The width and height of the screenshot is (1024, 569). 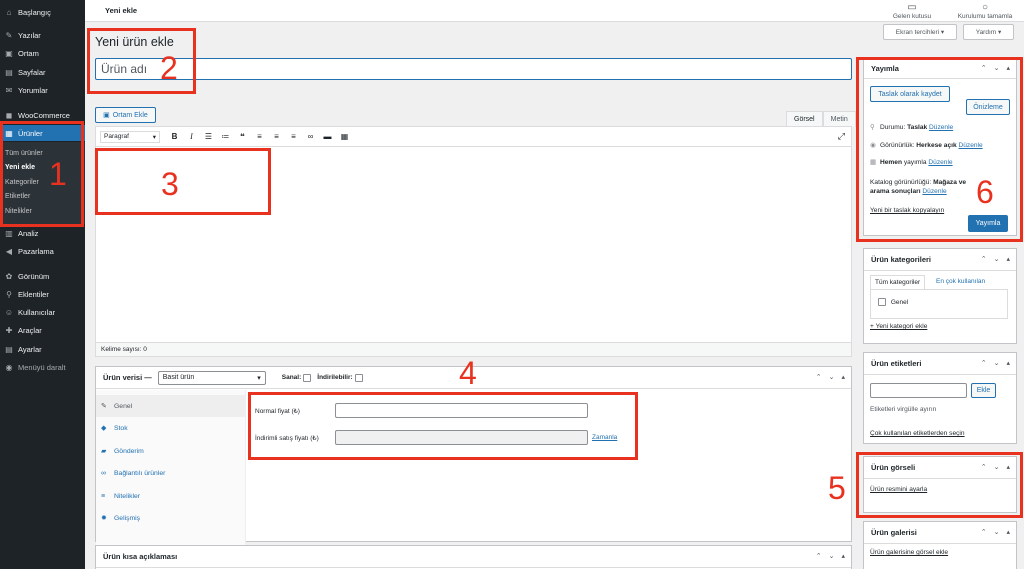 I want to click on bold-icon: B, so click(x=174, y=137).